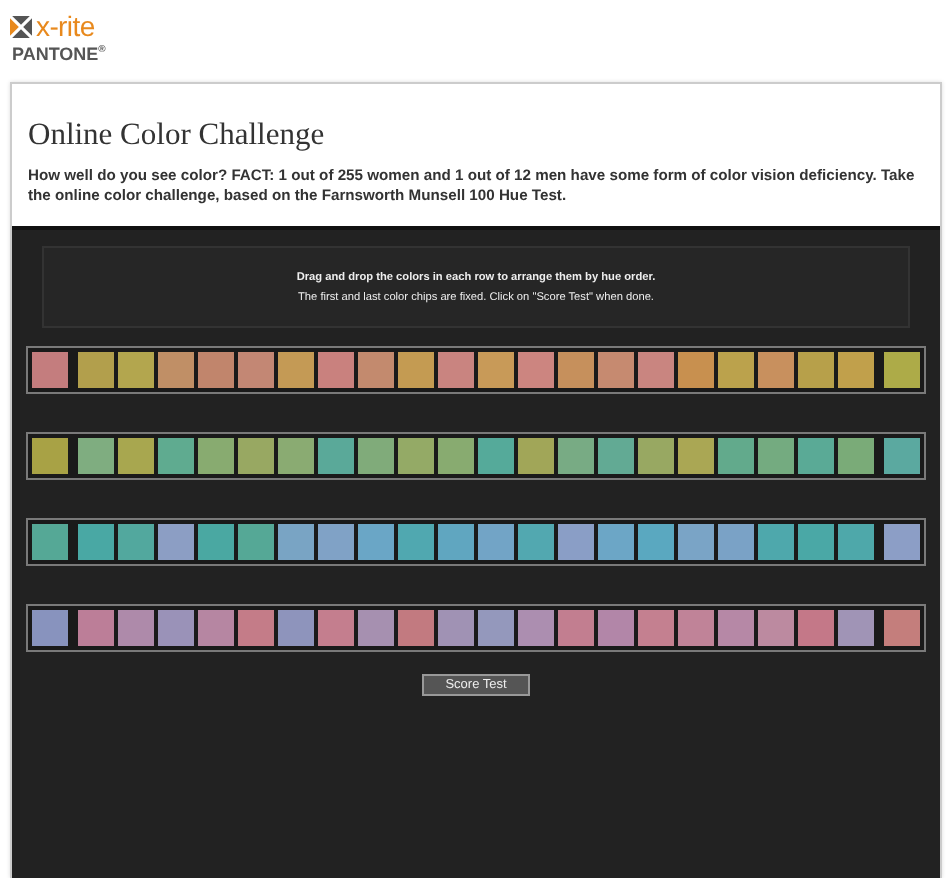  I want to click on logo-icon, so click(21, 26).